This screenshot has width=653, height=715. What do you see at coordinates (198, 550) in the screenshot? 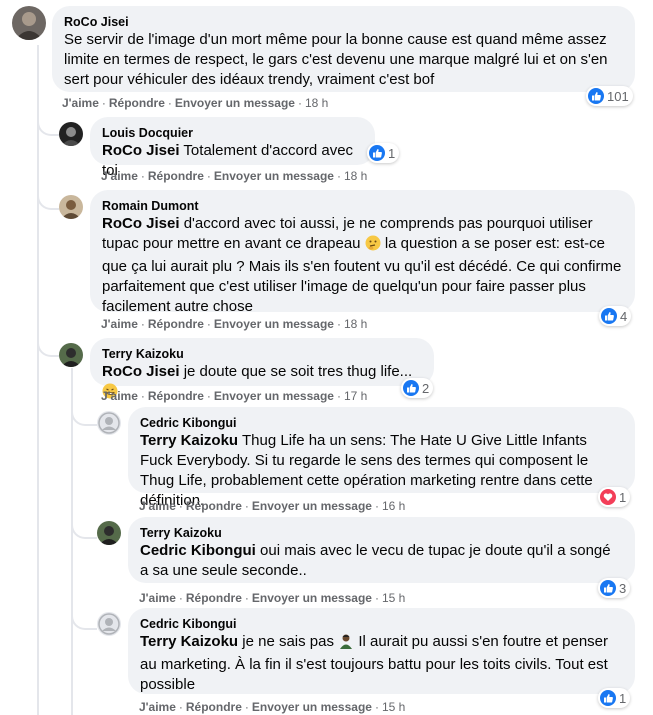
I see `mention-link: Cedric Kibongui` at bounding box center [198, 550].